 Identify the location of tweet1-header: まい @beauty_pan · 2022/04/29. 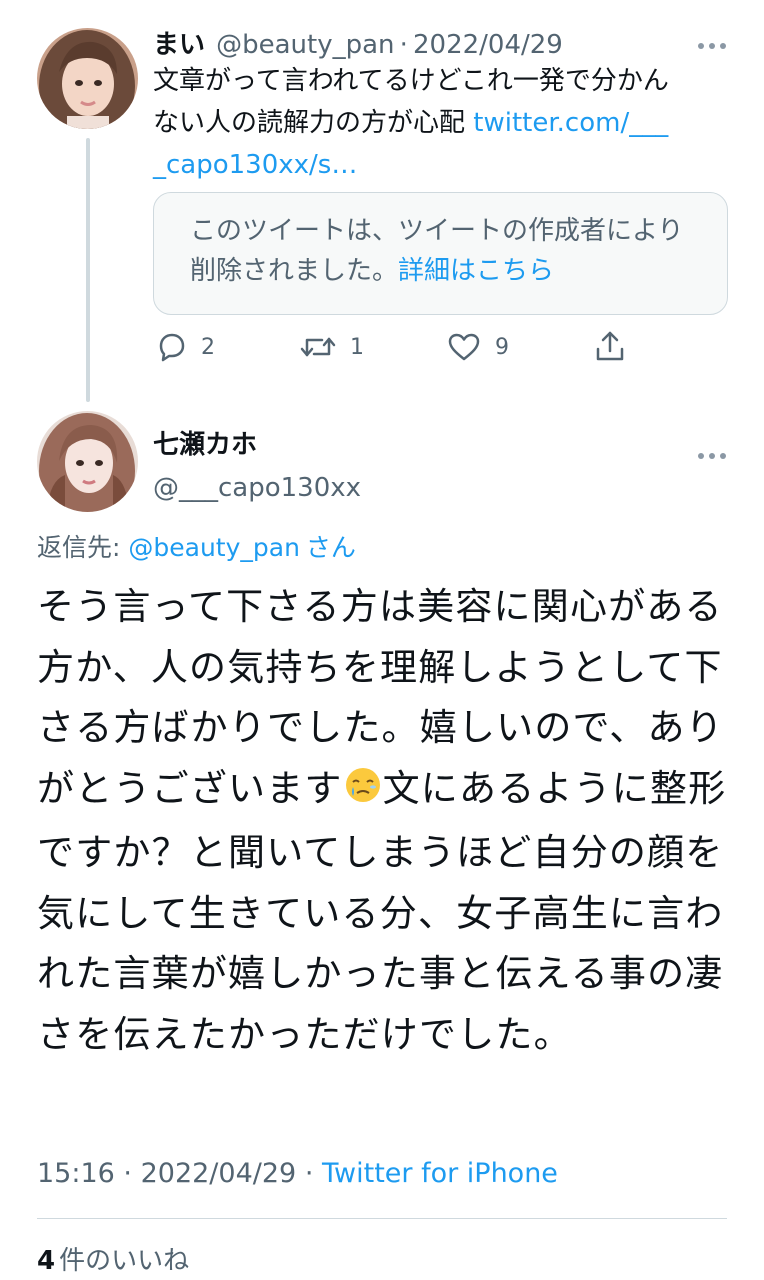
(358, 42).